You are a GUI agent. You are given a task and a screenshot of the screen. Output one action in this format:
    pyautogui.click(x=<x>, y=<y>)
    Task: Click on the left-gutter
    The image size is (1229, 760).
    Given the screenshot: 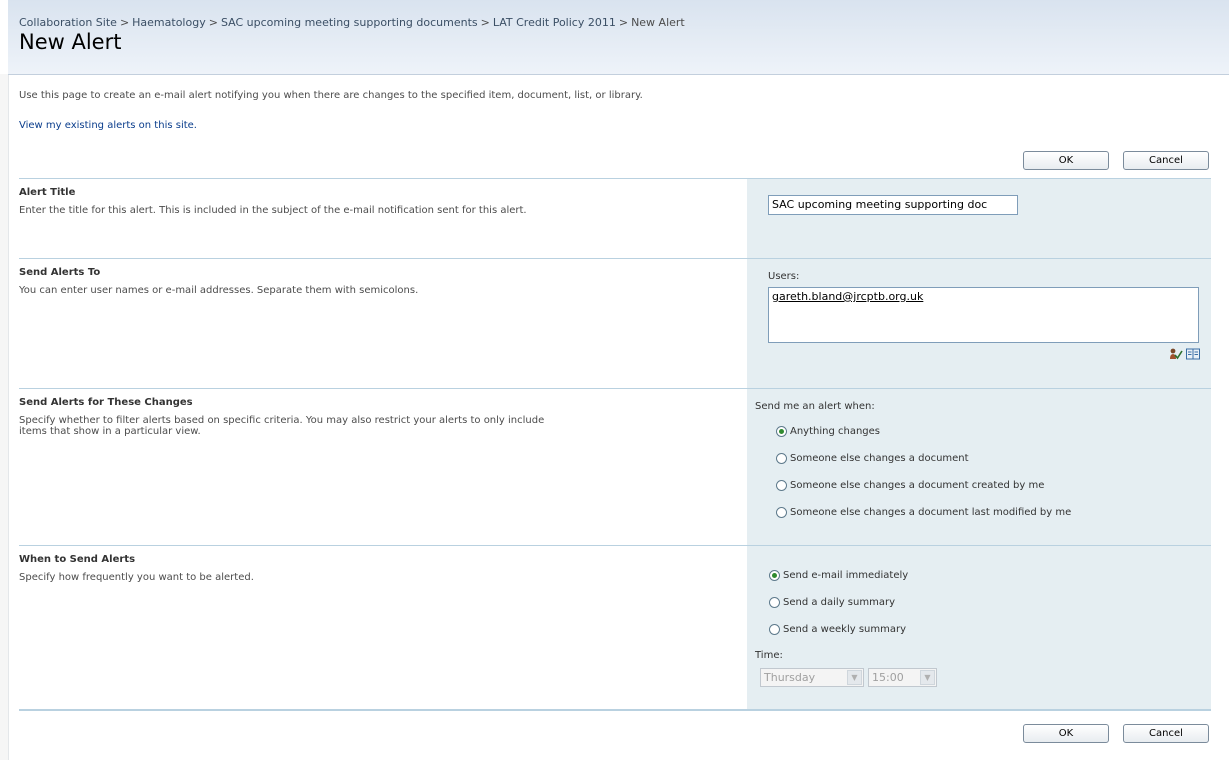 What is the action you would take?
    pyautogui.click(x=4, y=417)
    